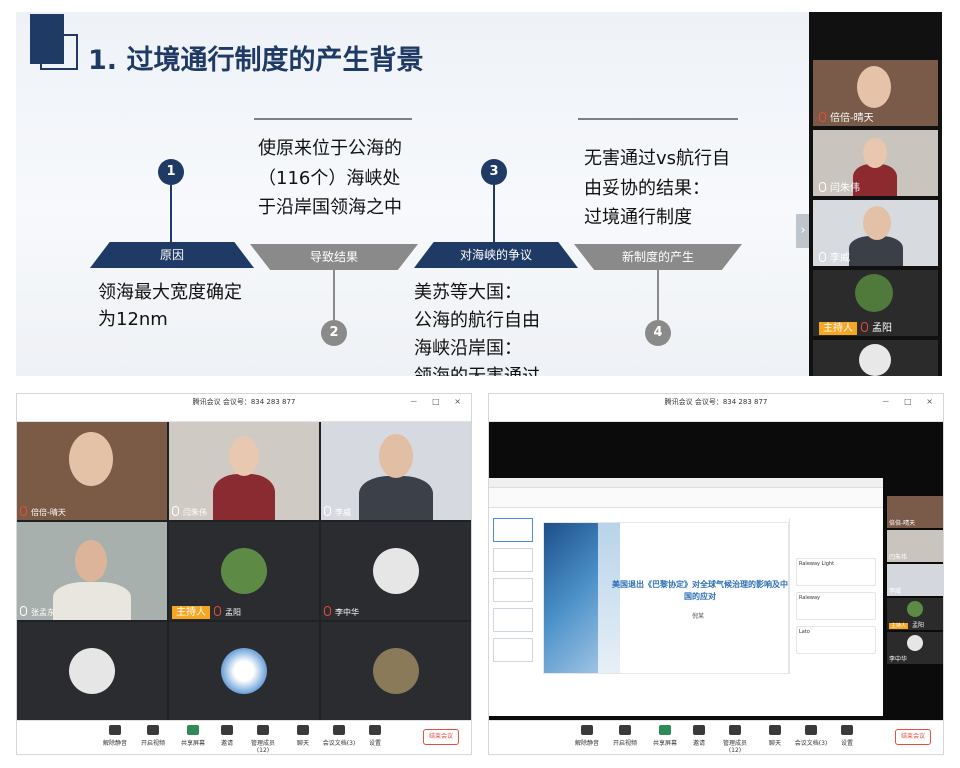 Image resolution: width=960 pixels, height=768 pixels. I want to click on next-page-button: ›, so click(802, 231).